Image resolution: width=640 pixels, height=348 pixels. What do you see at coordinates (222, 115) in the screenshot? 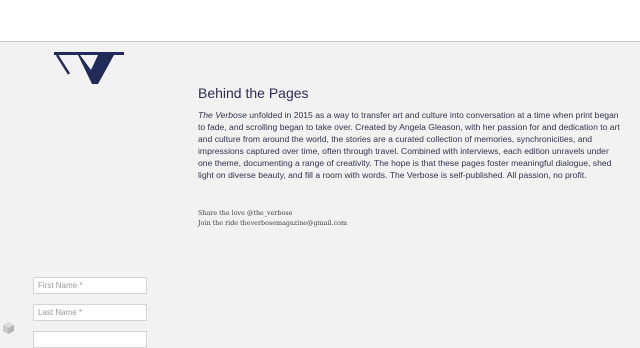
I see `brand-name-italic: The Verbose` at bounding box center [222, 115].